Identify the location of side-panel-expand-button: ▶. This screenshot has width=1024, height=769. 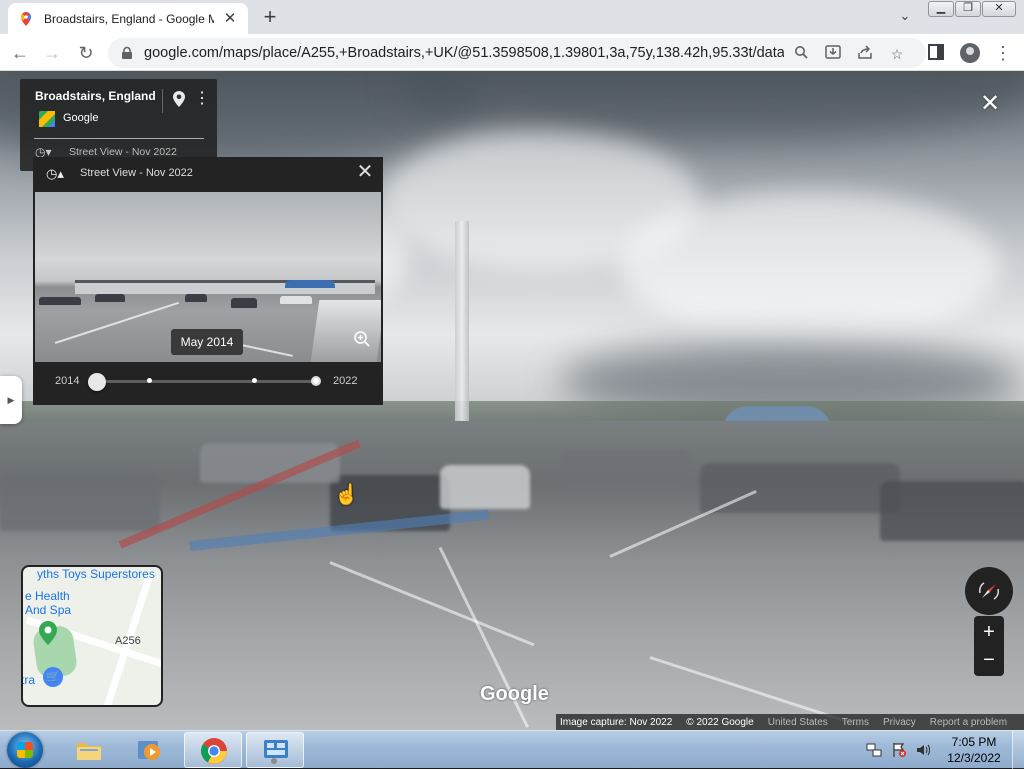
(11, 400).